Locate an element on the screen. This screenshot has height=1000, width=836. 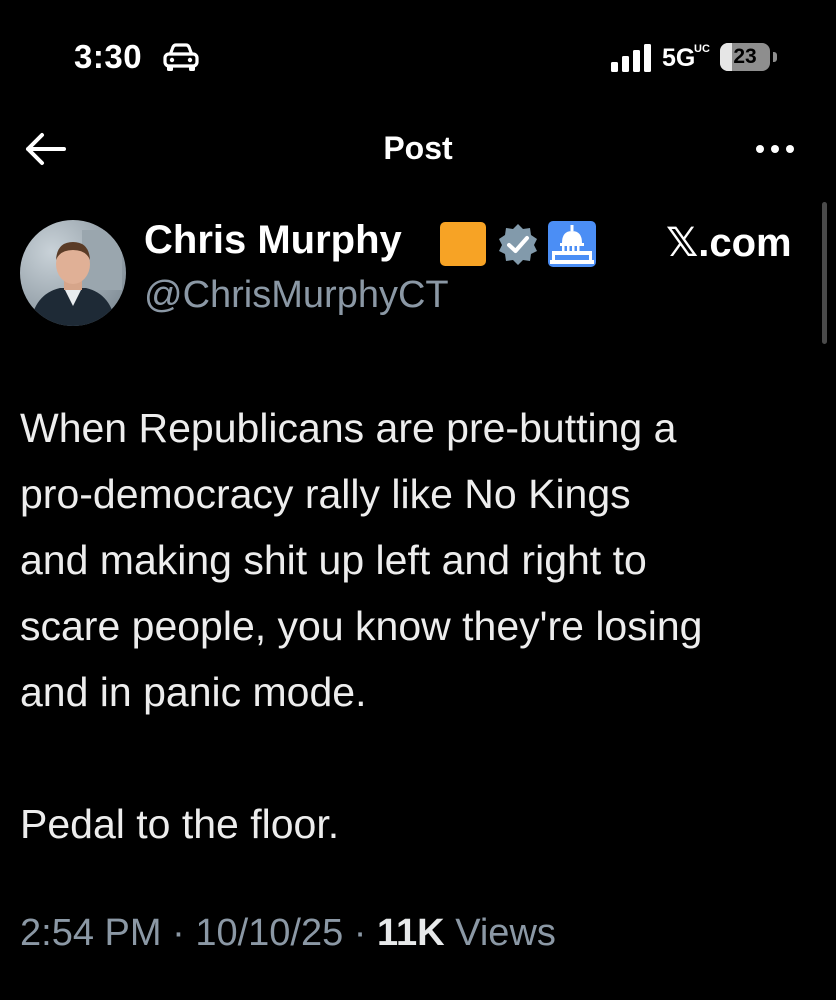
battery-percent: 23 is located at coordinates (745, 56).